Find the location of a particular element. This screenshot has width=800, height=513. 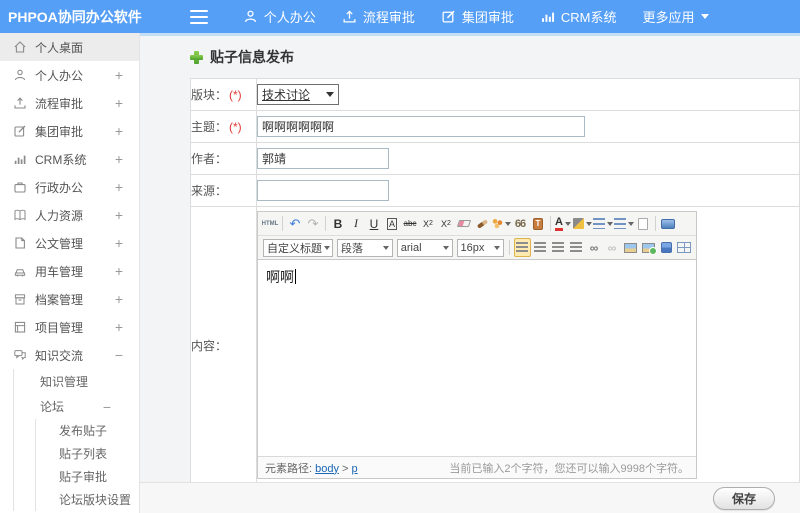

upload-icon is located at coordinates (20, 103).